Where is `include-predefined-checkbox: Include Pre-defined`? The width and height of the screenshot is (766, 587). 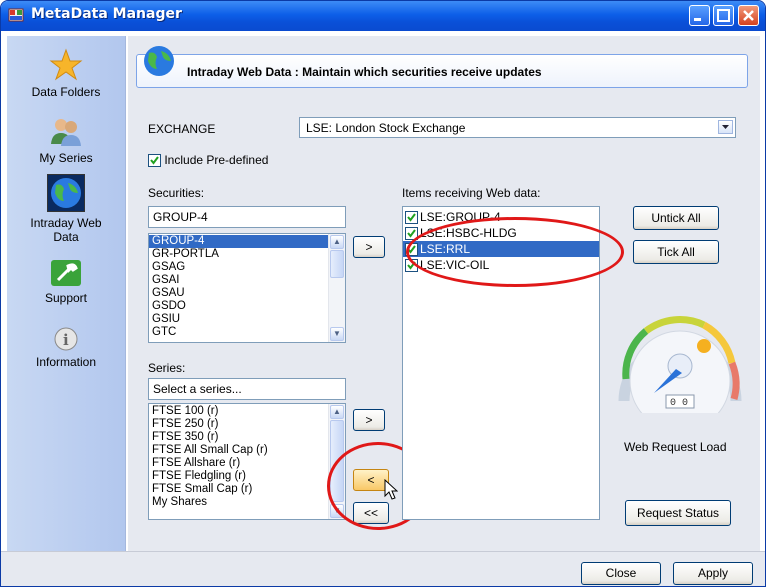 include-predefined-checkbox: Include Pre-defined is located at coordinates (208, 160).